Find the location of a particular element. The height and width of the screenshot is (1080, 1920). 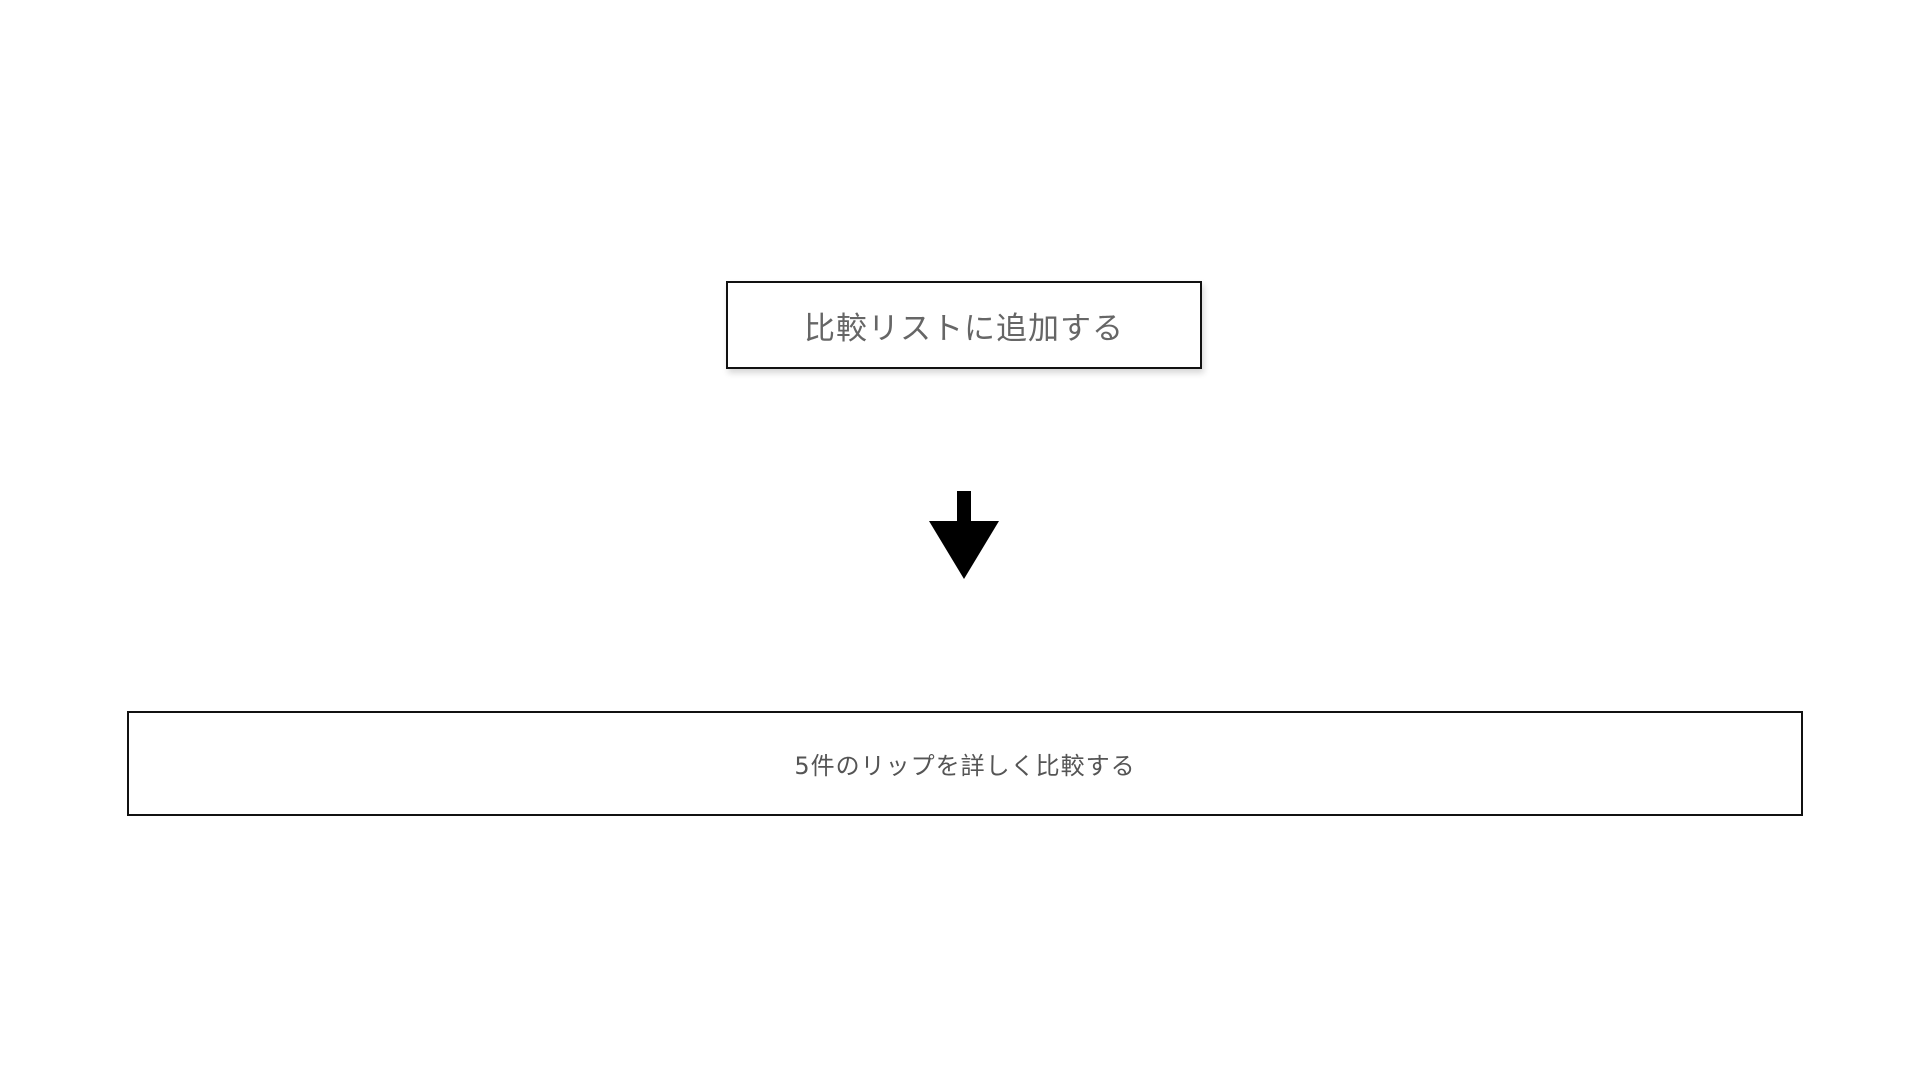

add-to-compare-list-label: 比較リストに追加する is located at coordinates (964, 328).